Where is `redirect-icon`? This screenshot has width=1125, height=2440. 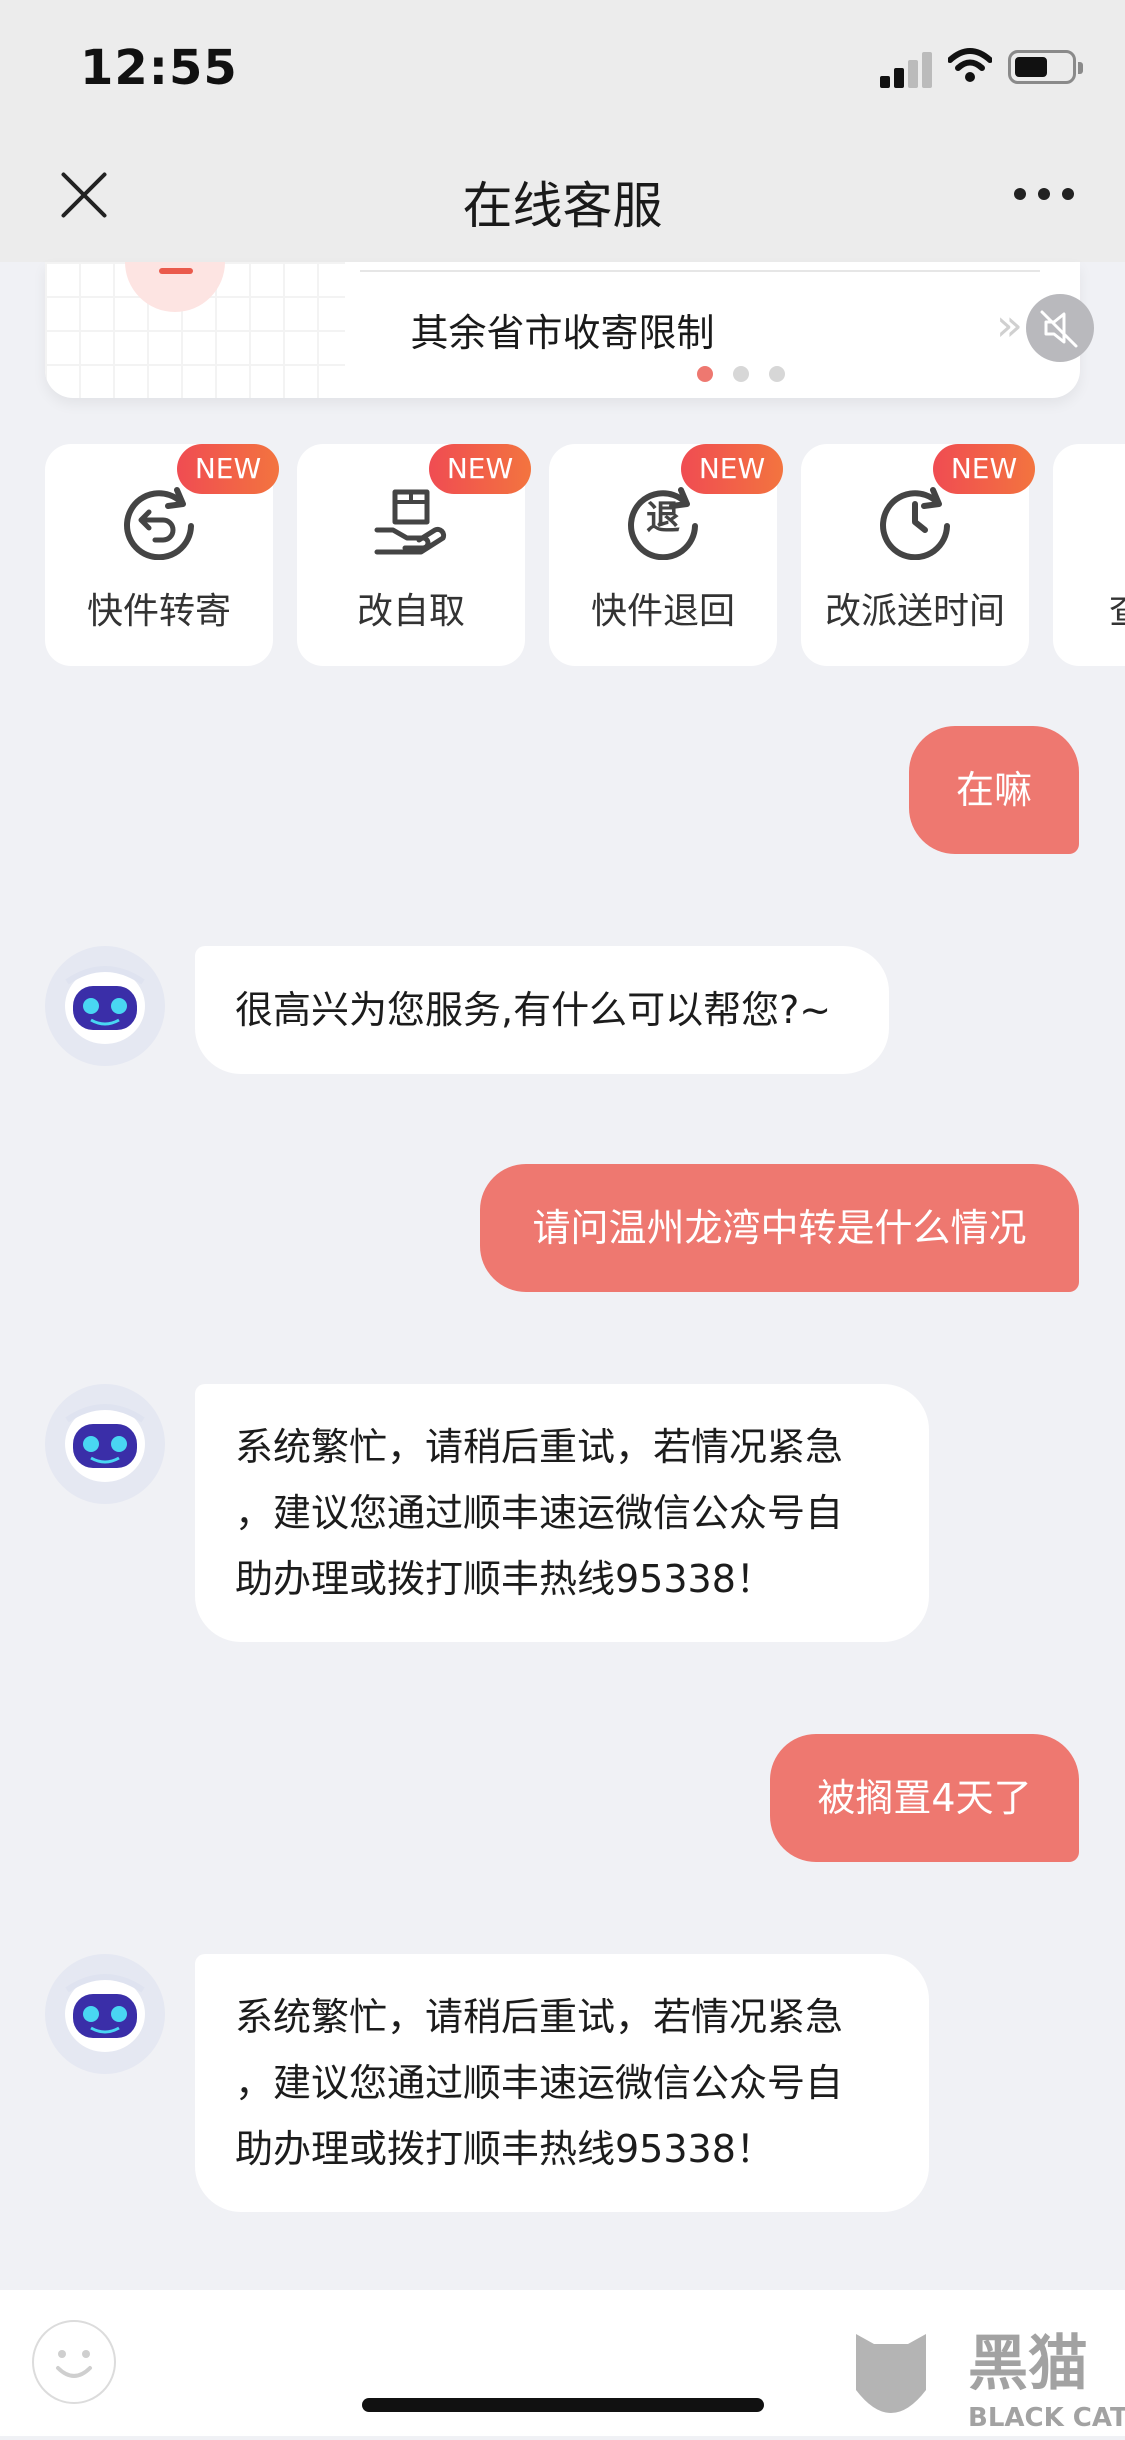 redirect-icon is located at coordinates (159, 523).